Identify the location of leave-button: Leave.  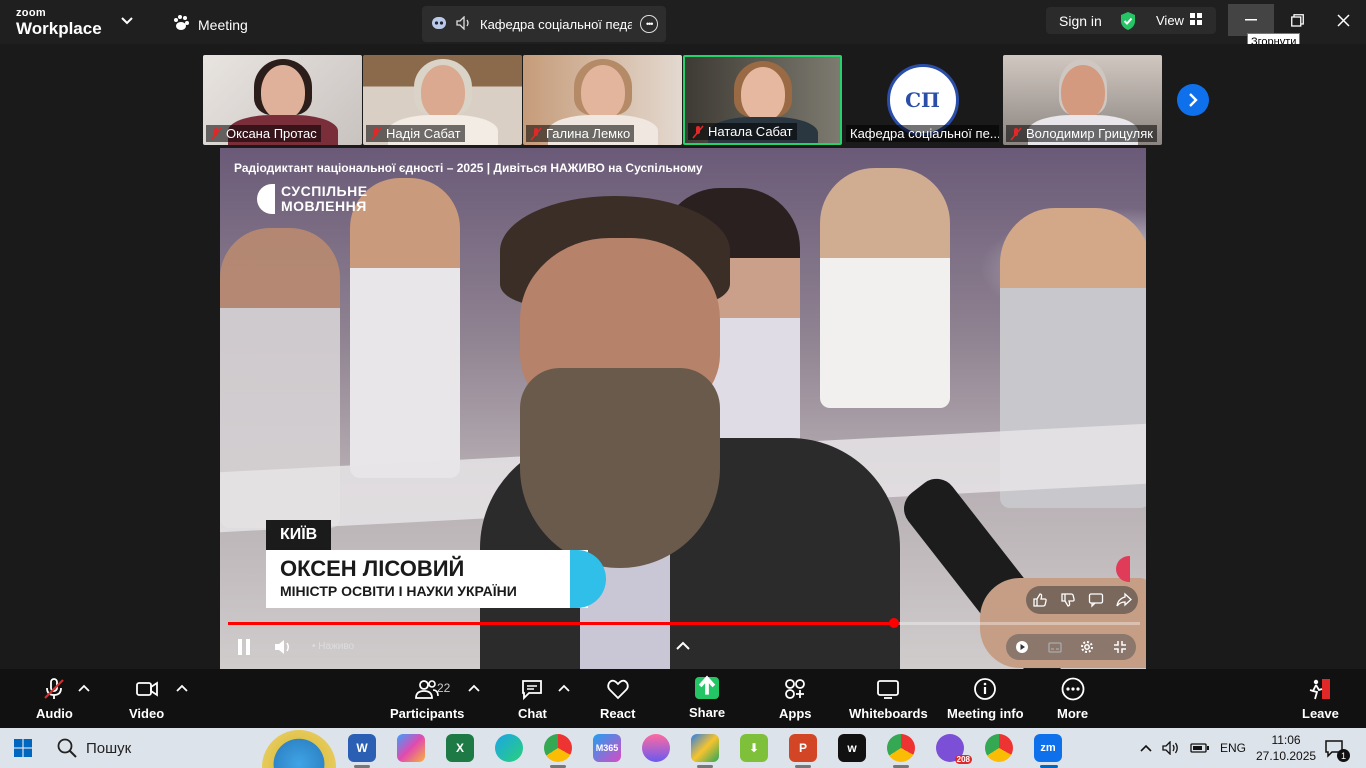
(1320, 699).